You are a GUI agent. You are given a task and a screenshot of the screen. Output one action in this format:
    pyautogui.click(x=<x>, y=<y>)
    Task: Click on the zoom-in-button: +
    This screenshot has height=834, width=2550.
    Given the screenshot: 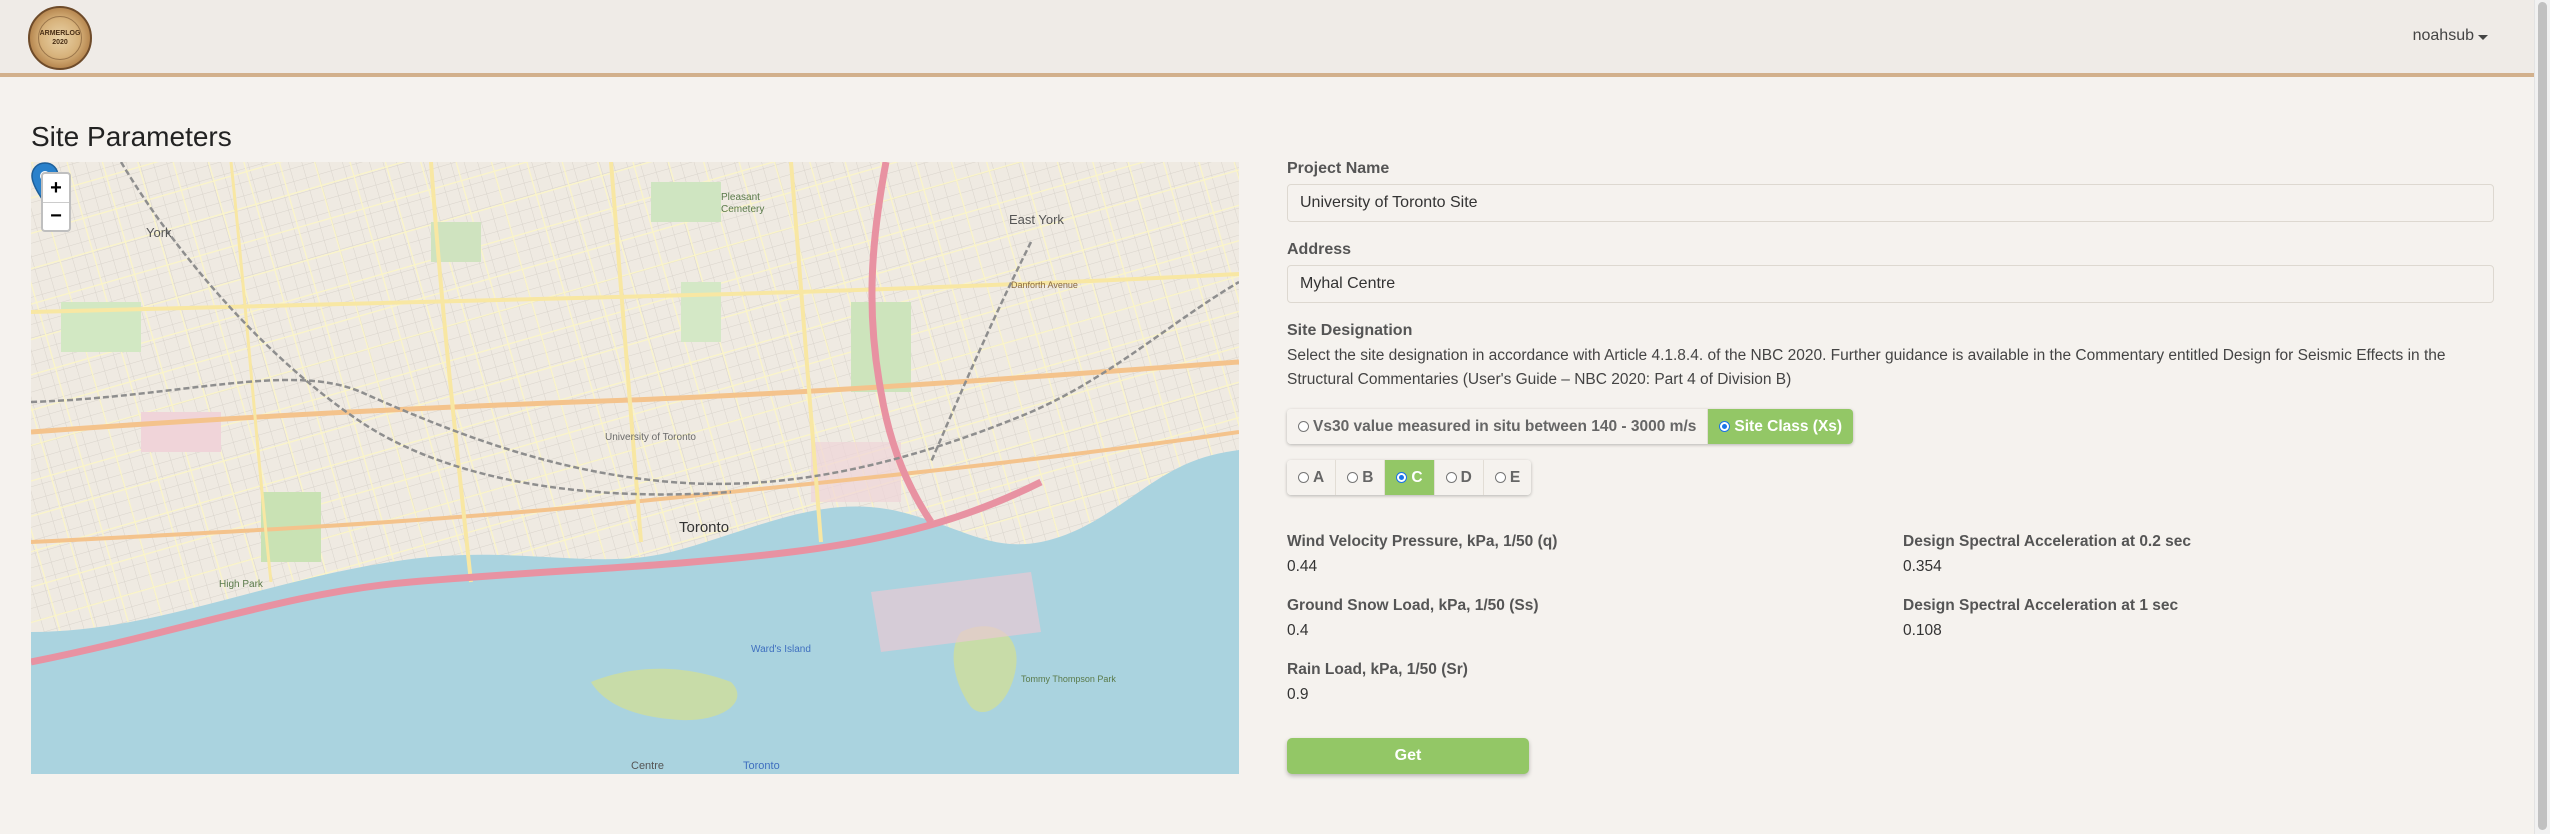 What is the action you would take?
    pyautogui.click(x=56, y=188)
    